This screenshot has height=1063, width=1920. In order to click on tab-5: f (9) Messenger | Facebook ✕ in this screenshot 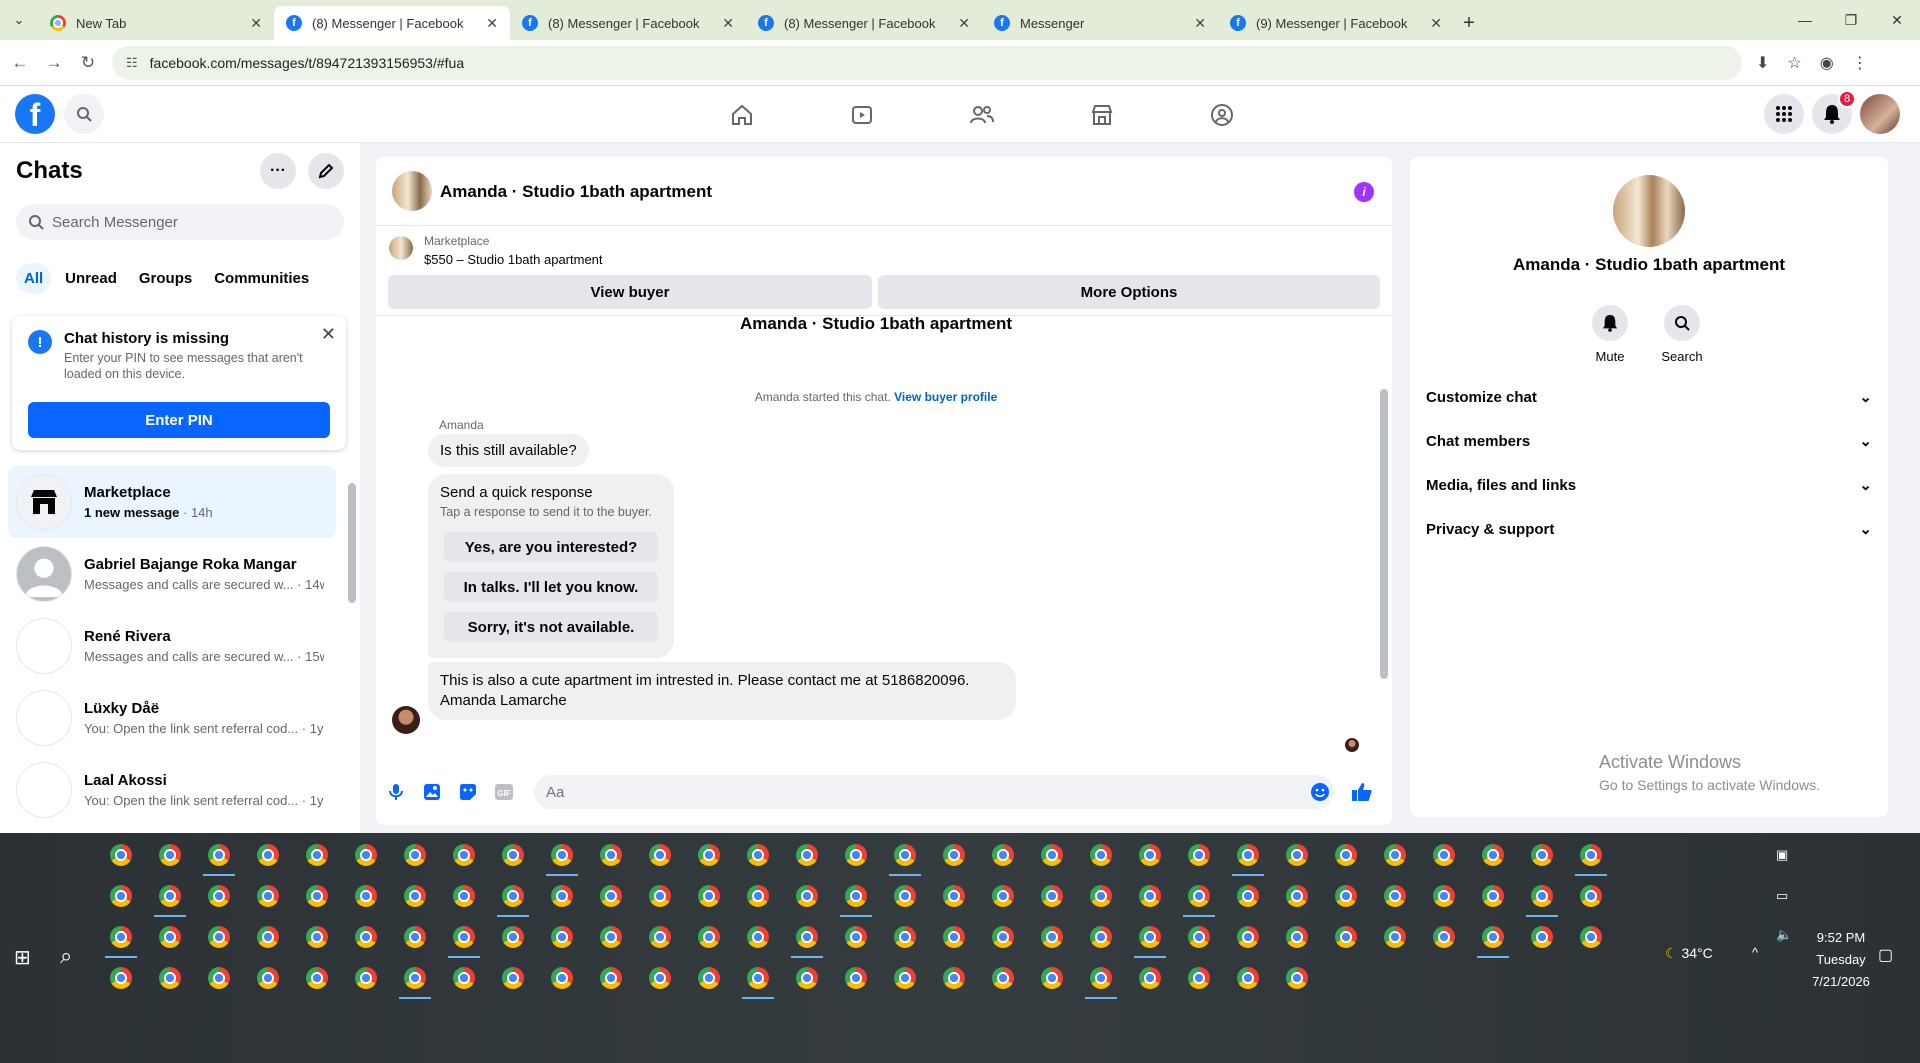, I will do `click(1336, 23)`.